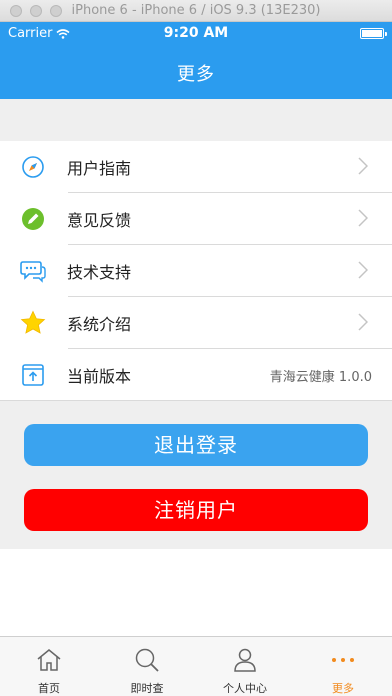  I want to click on person-icon, so click(245, 660).